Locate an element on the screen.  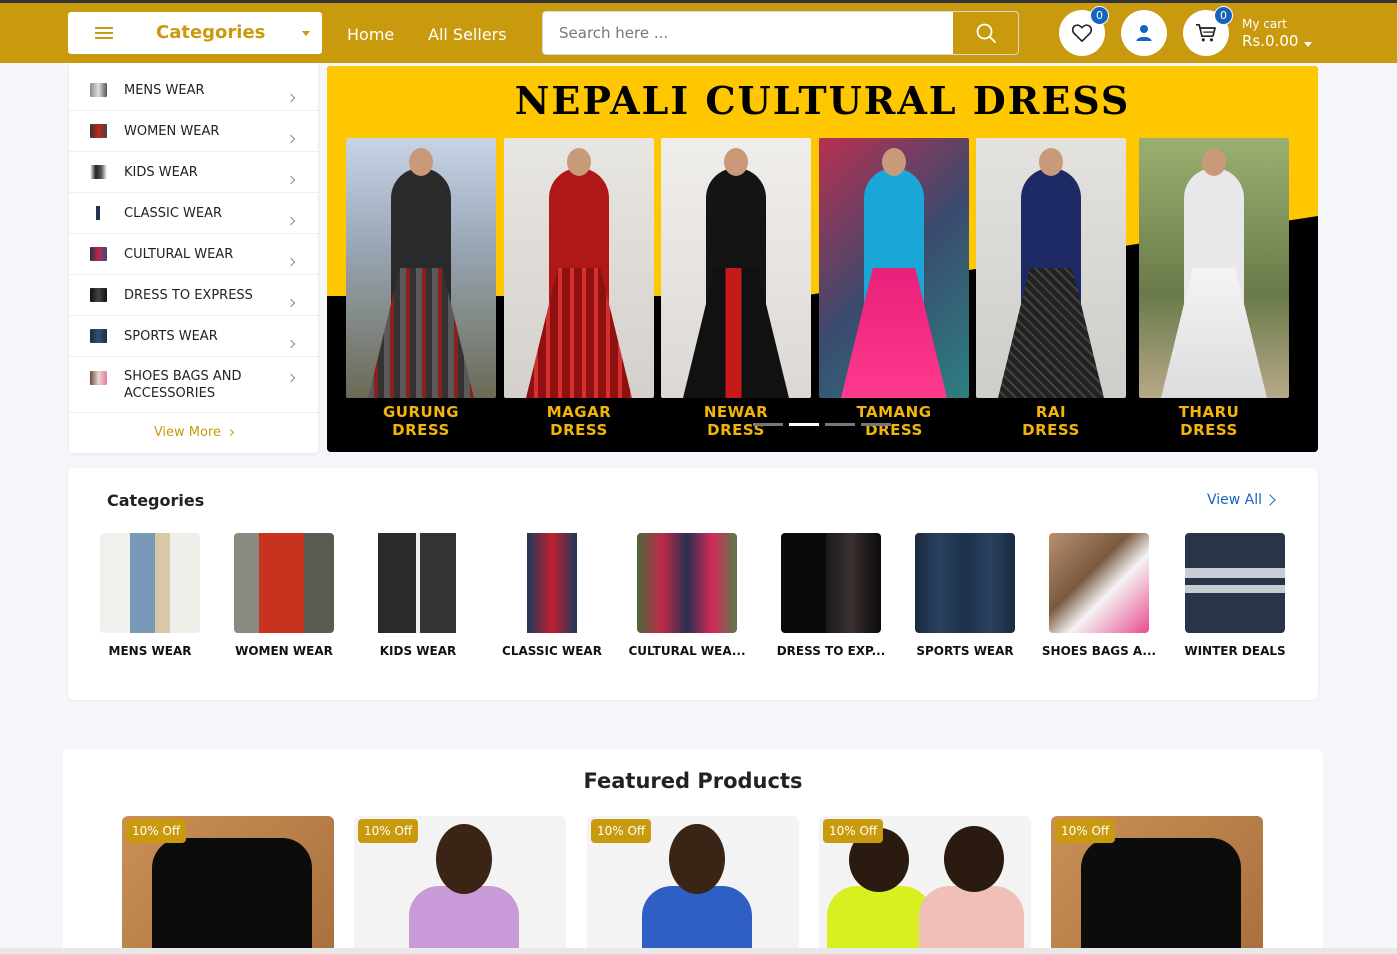
category-name: MENS WEAR is located at coordinates (150, 651).